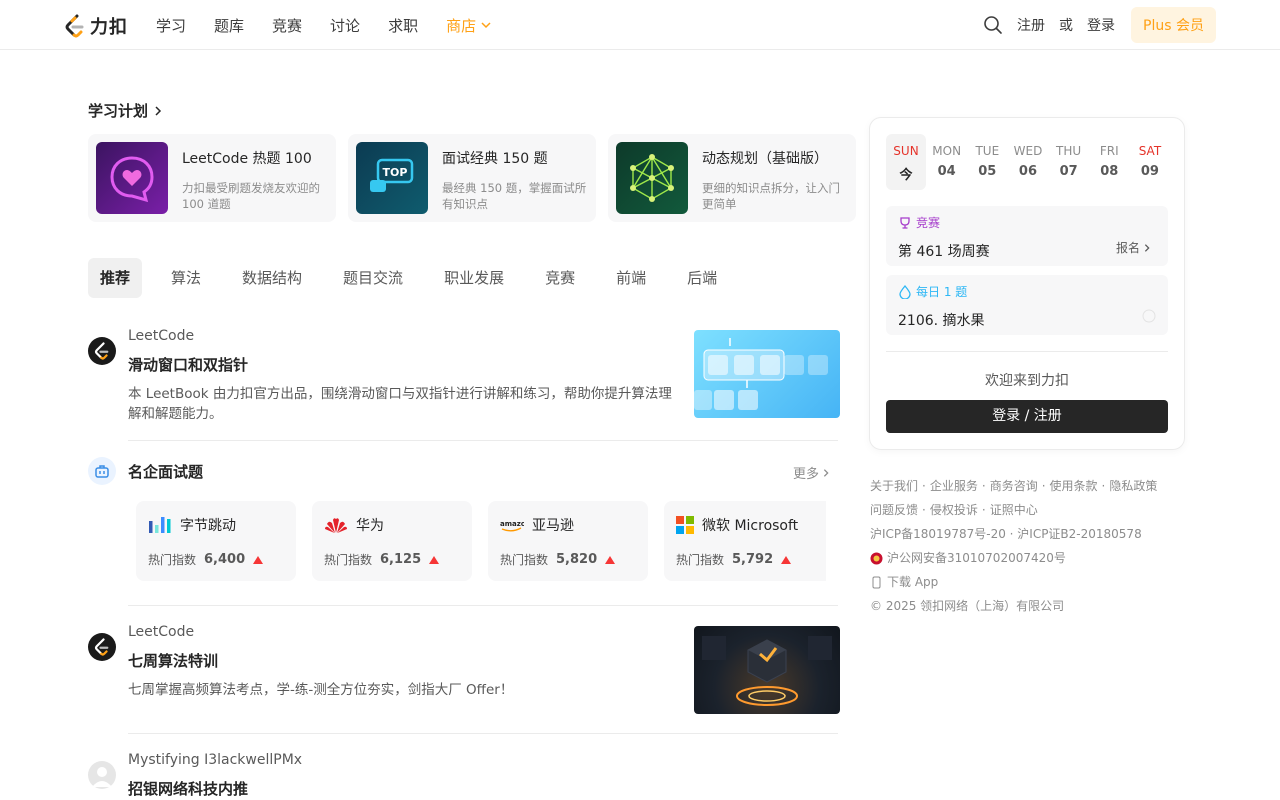  Describe the element at coordinates (631, 278) in the screenshot. I see `tab-frontend: 前端` at that location.